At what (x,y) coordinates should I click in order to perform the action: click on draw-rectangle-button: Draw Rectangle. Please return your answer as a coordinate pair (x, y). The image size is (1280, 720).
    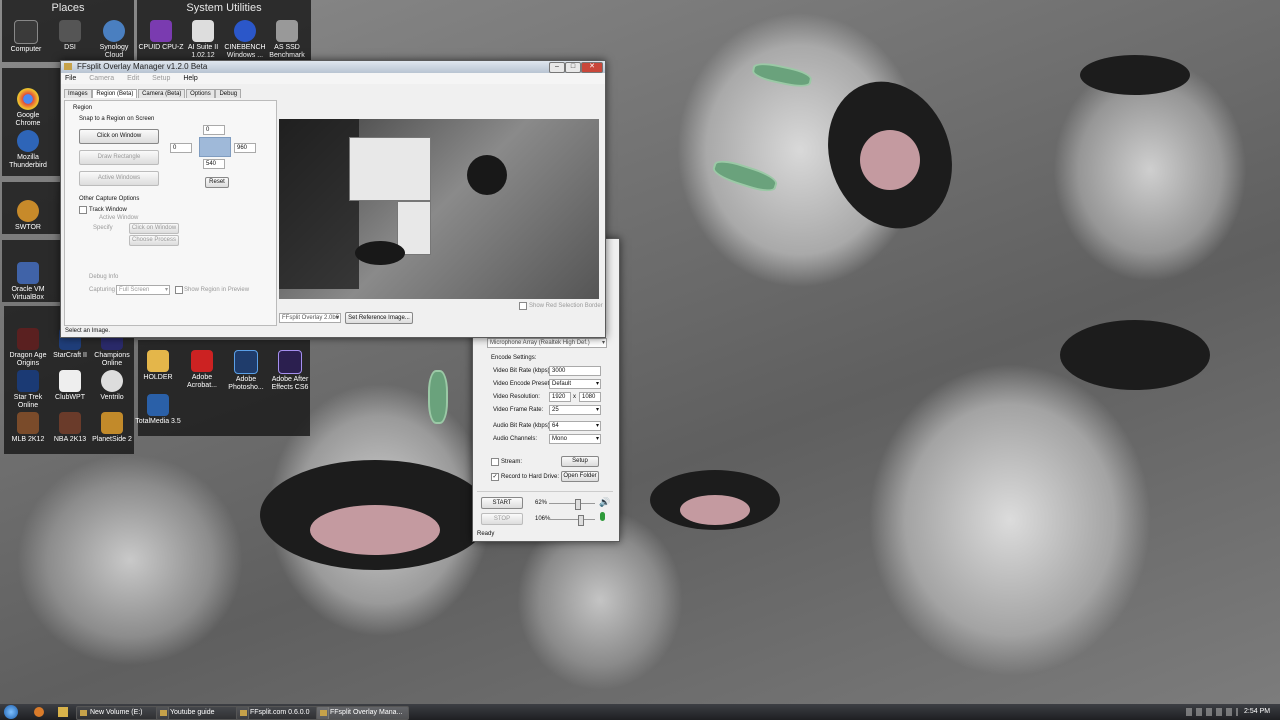
    Looking at the image, I should click on (119, 157).